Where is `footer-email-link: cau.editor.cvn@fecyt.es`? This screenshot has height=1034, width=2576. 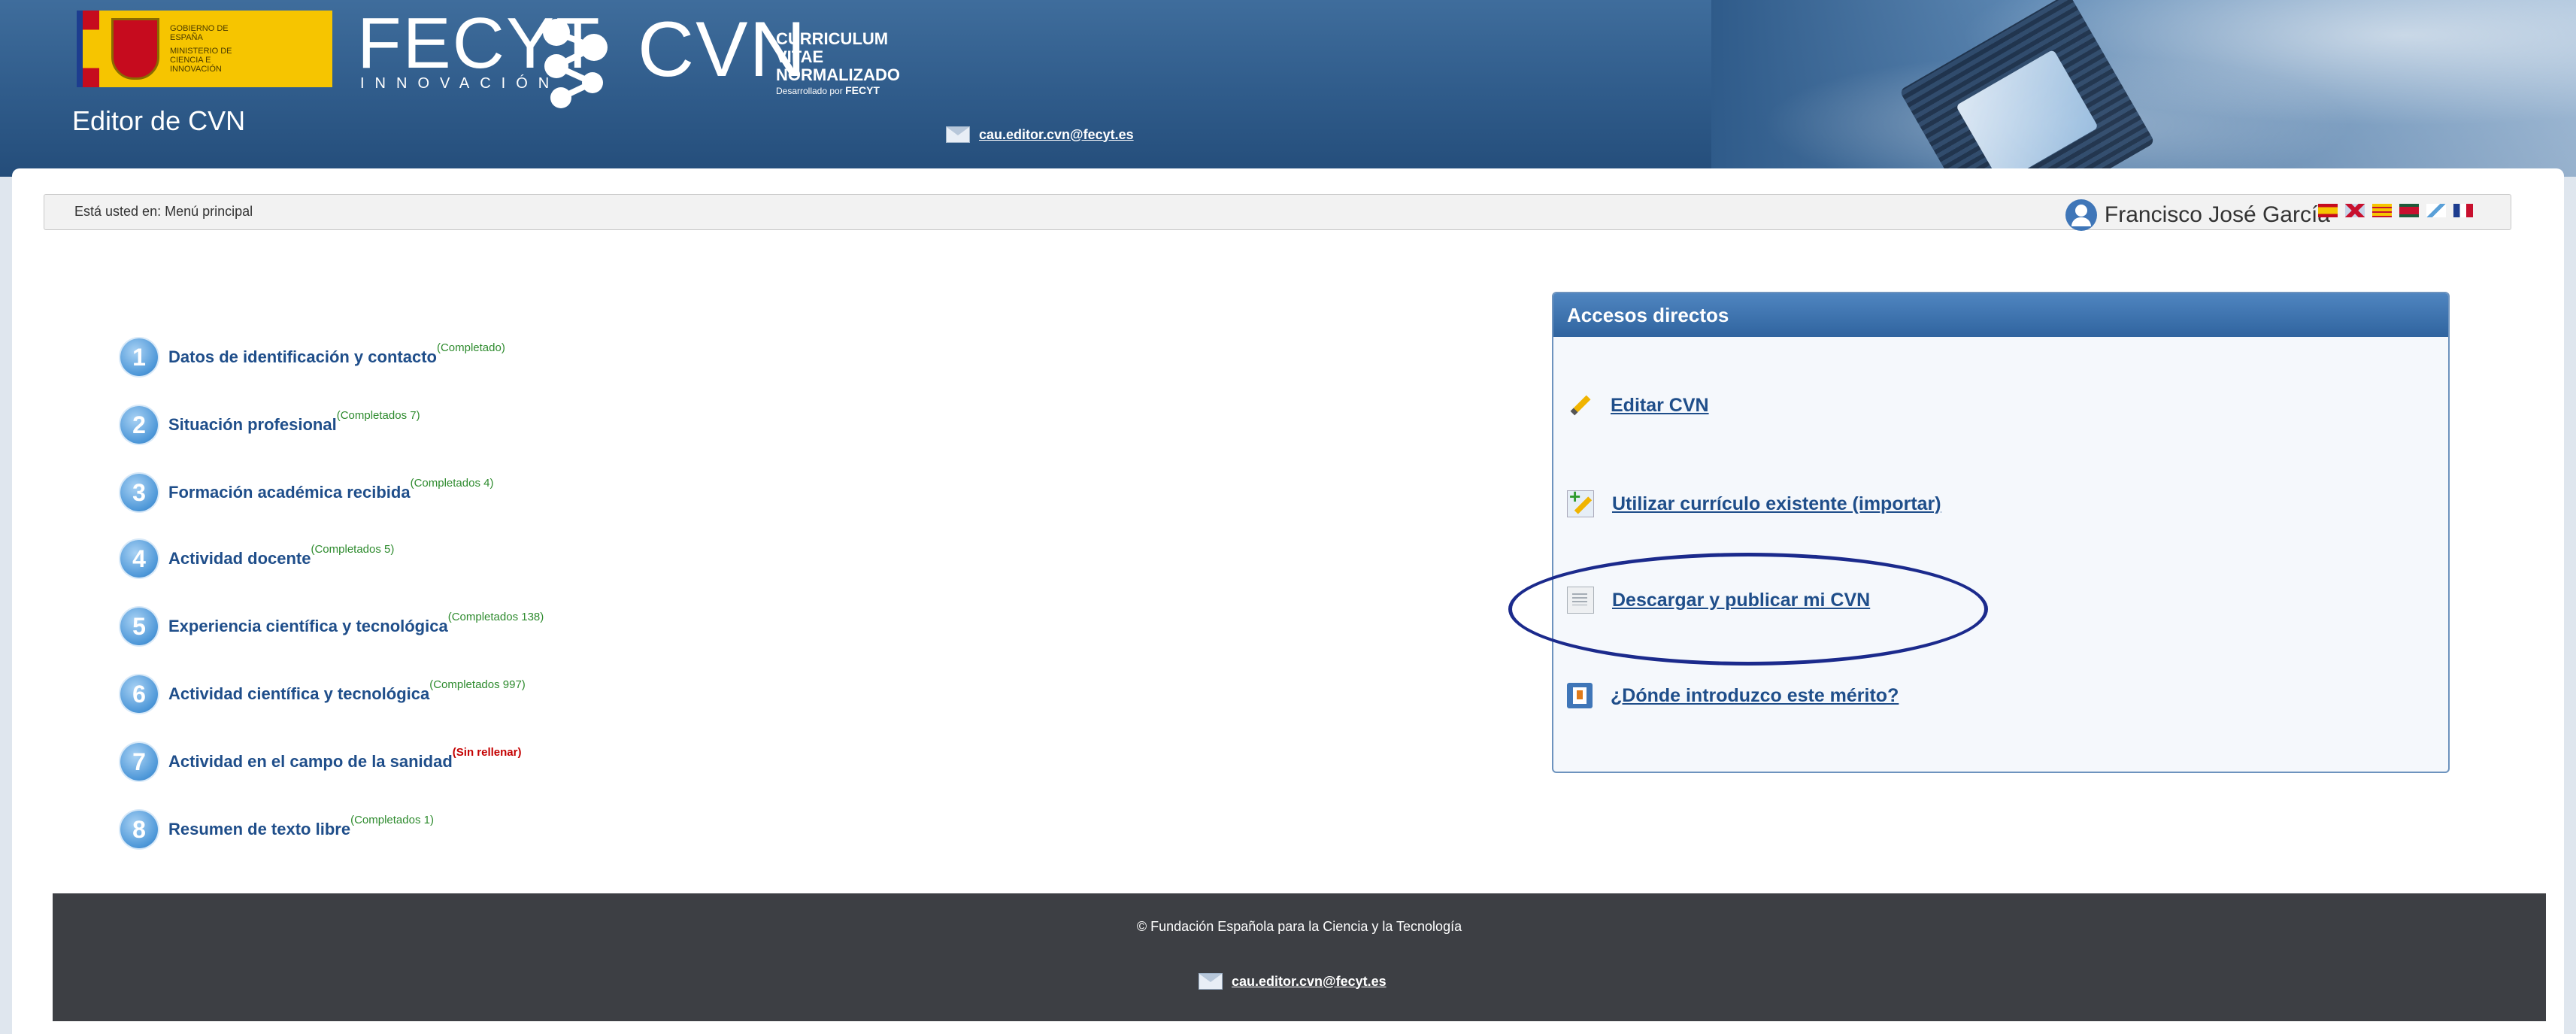 footer-email-link: cau.editor.cvn@fecyt.es is located at coordinates (1309, 982).